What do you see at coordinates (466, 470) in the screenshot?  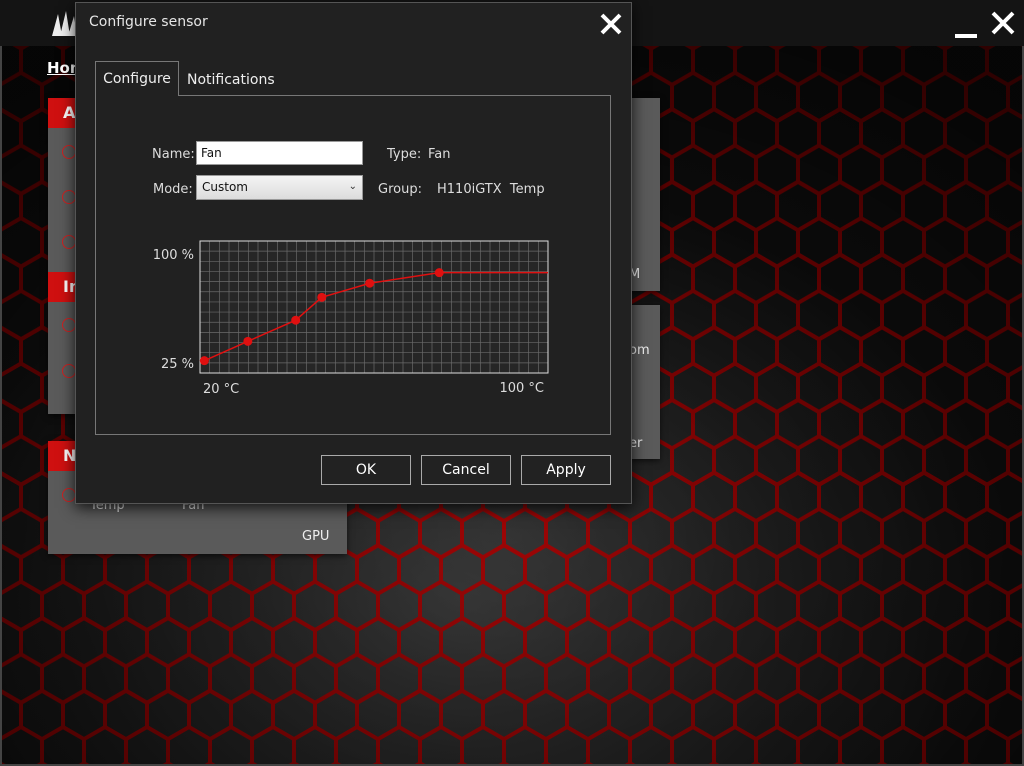 I see `cancel-button: Cancel` at bounding box center [466, 470].